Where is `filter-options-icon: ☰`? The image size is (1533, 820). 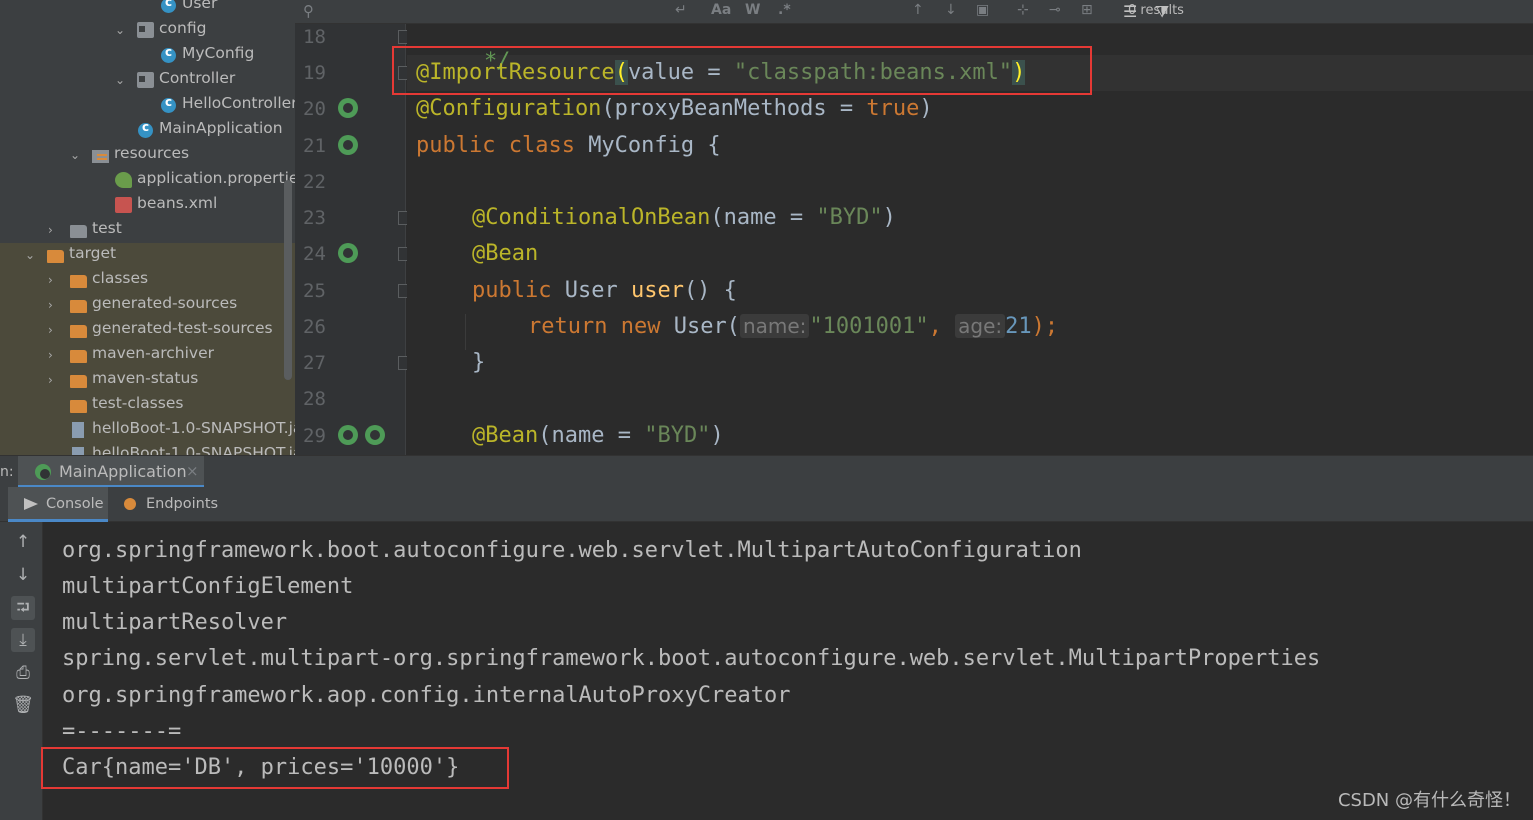
filter-options-icon: ☰ is located at coordinates (1130, 11).